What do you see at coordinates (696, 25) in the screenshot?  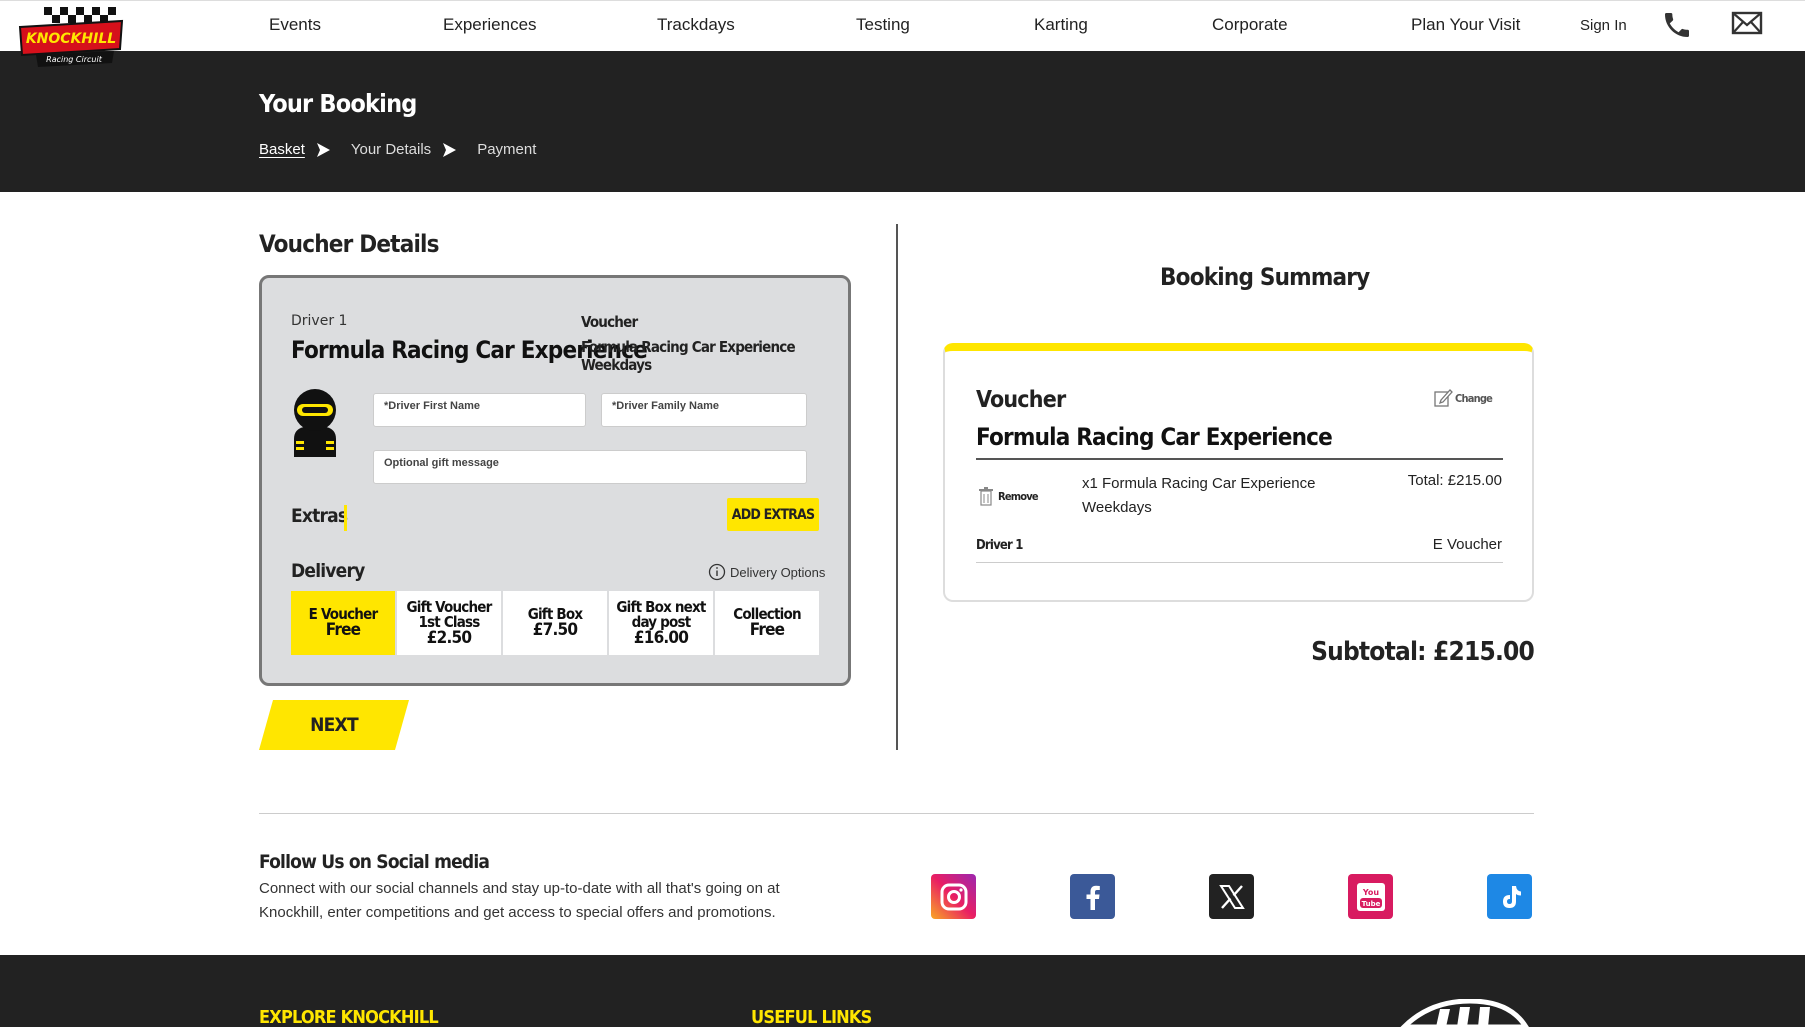 I see `nav-trackdays: Trackdays` at bounding box center [696, 25].